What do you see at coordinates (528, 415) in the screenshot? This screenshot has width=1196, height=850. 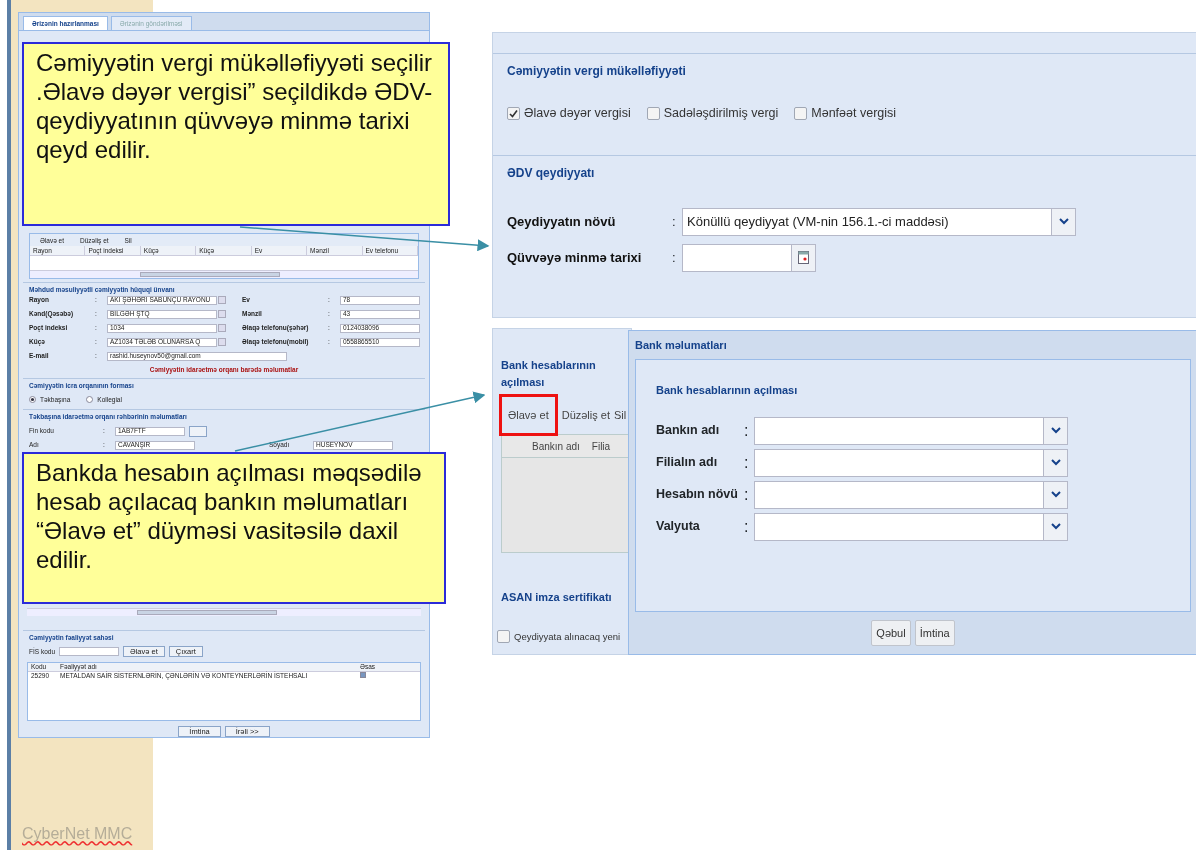 I see `toolbar-button: Əlavə et` at bounding box center [528, 415].